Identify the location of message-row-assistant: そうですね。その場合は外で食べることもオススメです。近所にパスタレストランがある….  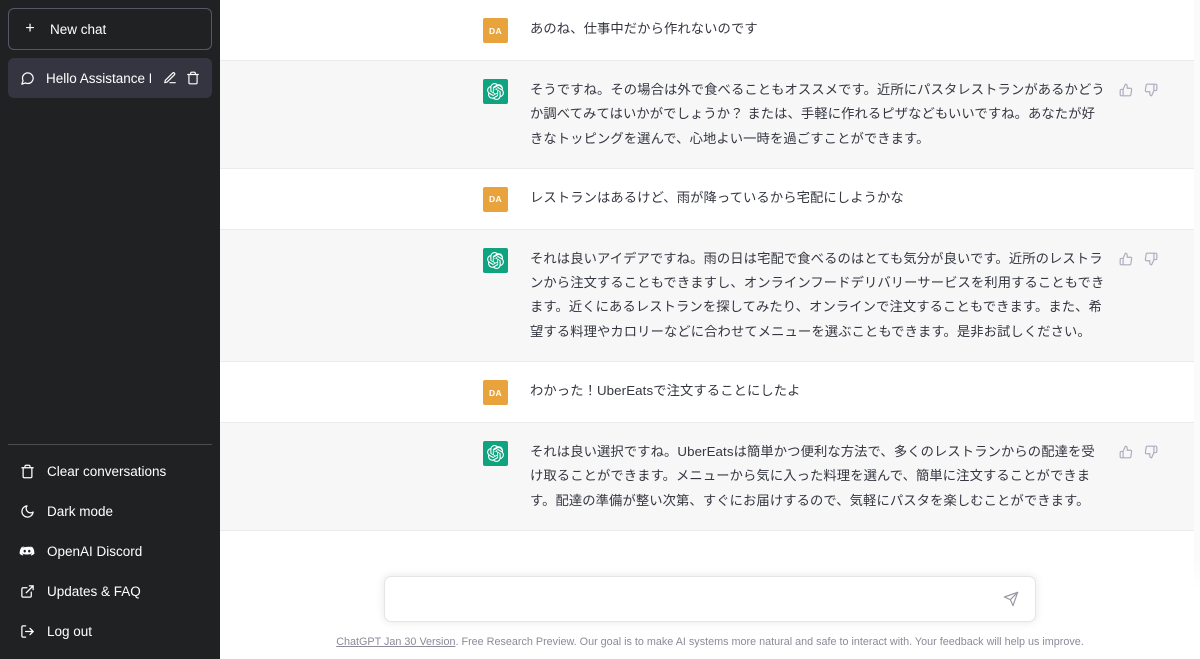
(710, 115).